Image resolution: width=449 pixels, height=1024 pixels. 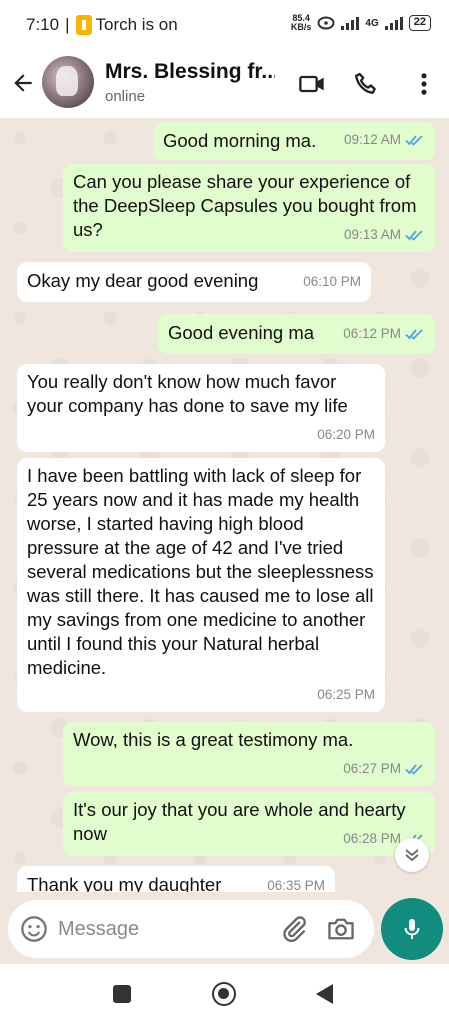 I want to click on input-bar, so click(x=224, y=928).